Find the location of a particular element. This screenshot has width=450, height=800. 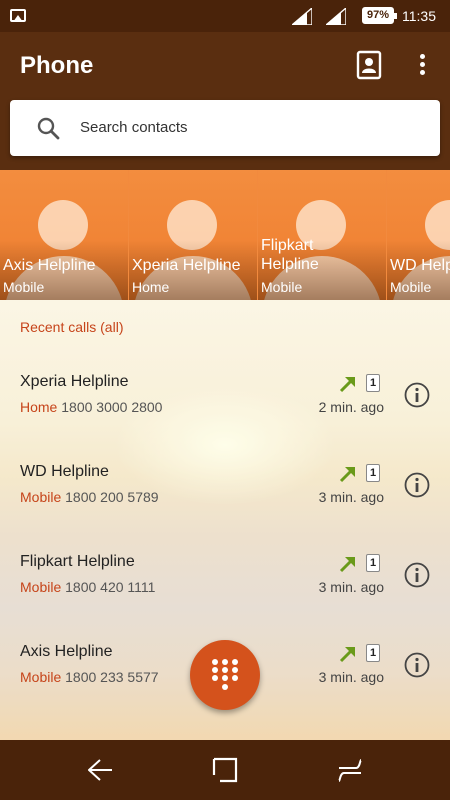

phone-number: 1800 420 1111 is located at coordinates (110, 587).